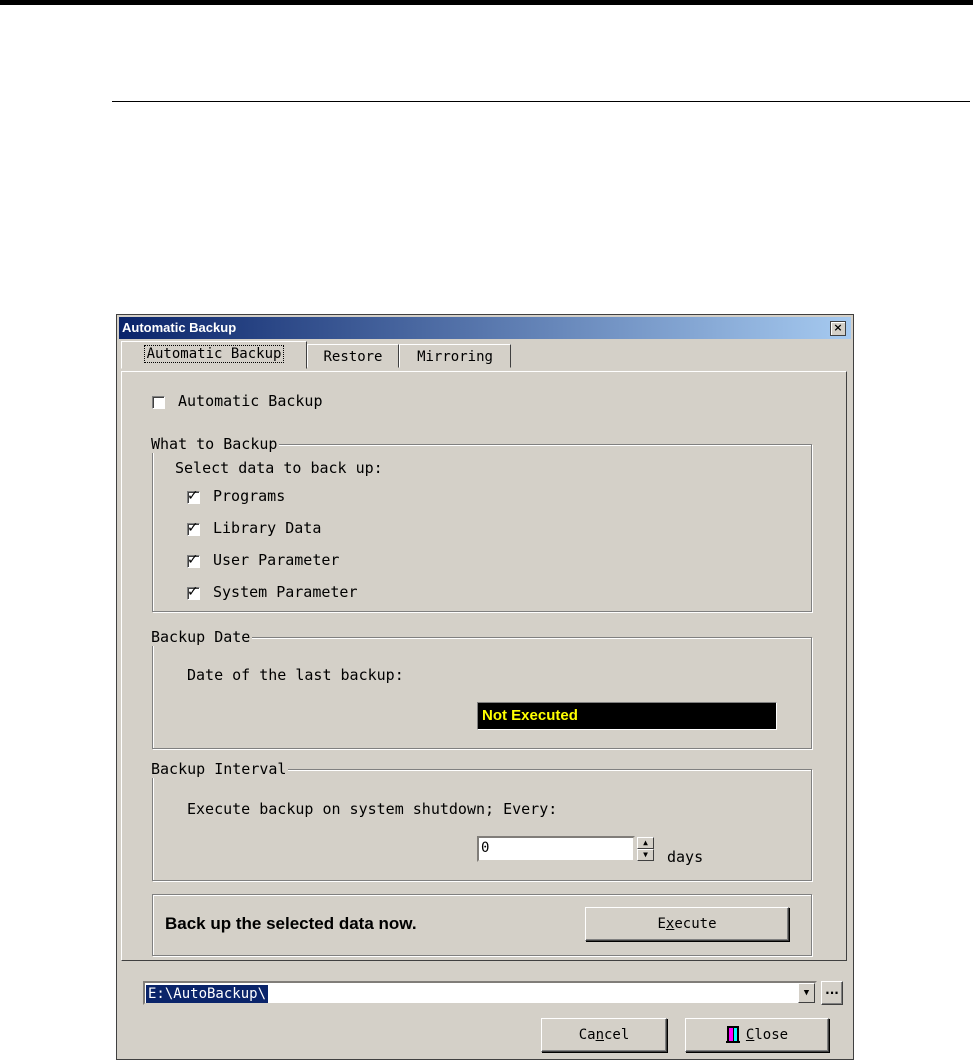 Image resolution: width=973 pixels, height=1060 pixels. I want to click on backup-interval-legend: Backup Interval, so click(220, 769).